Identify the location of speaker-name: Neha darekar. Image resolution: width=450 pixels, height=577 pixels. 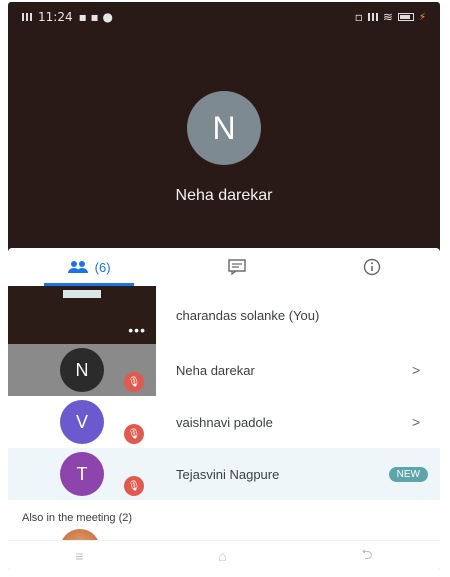
(224, 195).